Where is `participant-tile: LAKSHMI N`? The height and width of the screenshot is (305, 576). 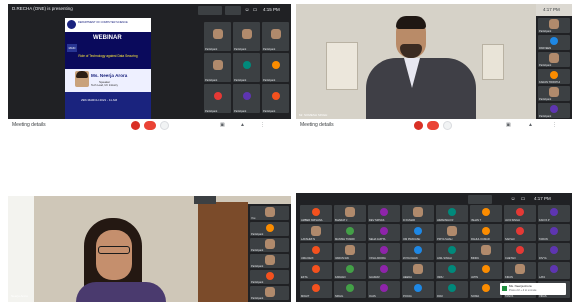
participant-tile: LAKSHMI N is located at coordinates (316, 232).